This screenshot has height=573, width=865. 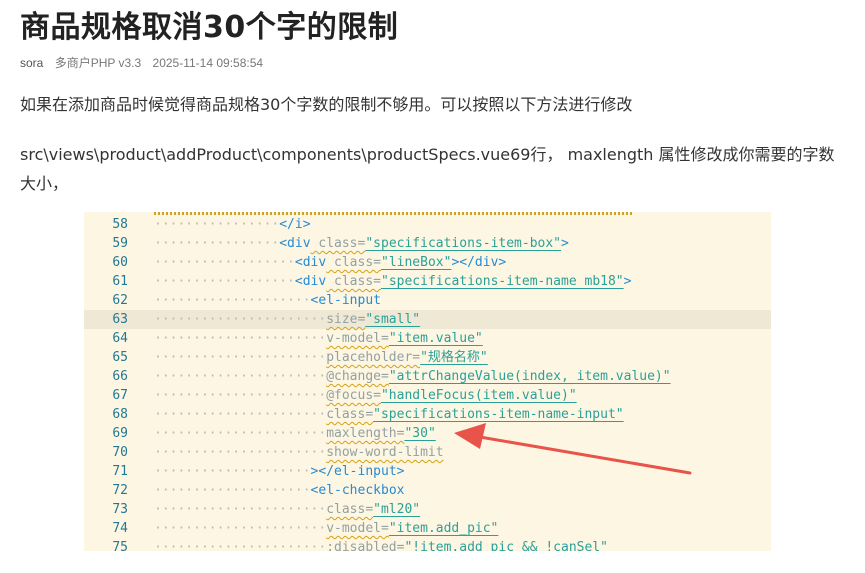 I want to click on author-name: sora, so click(x=31, y=63).